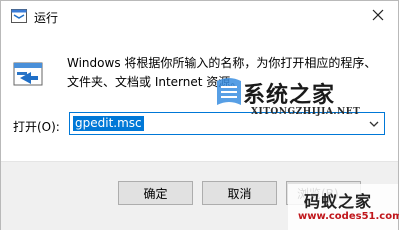 Image resolution: width=399 pixels, height=240 pixels. What do you see at coordinates (199, 16) in the screenshot?
I see `title-bar: 运行` at bounding box center [199, 16].